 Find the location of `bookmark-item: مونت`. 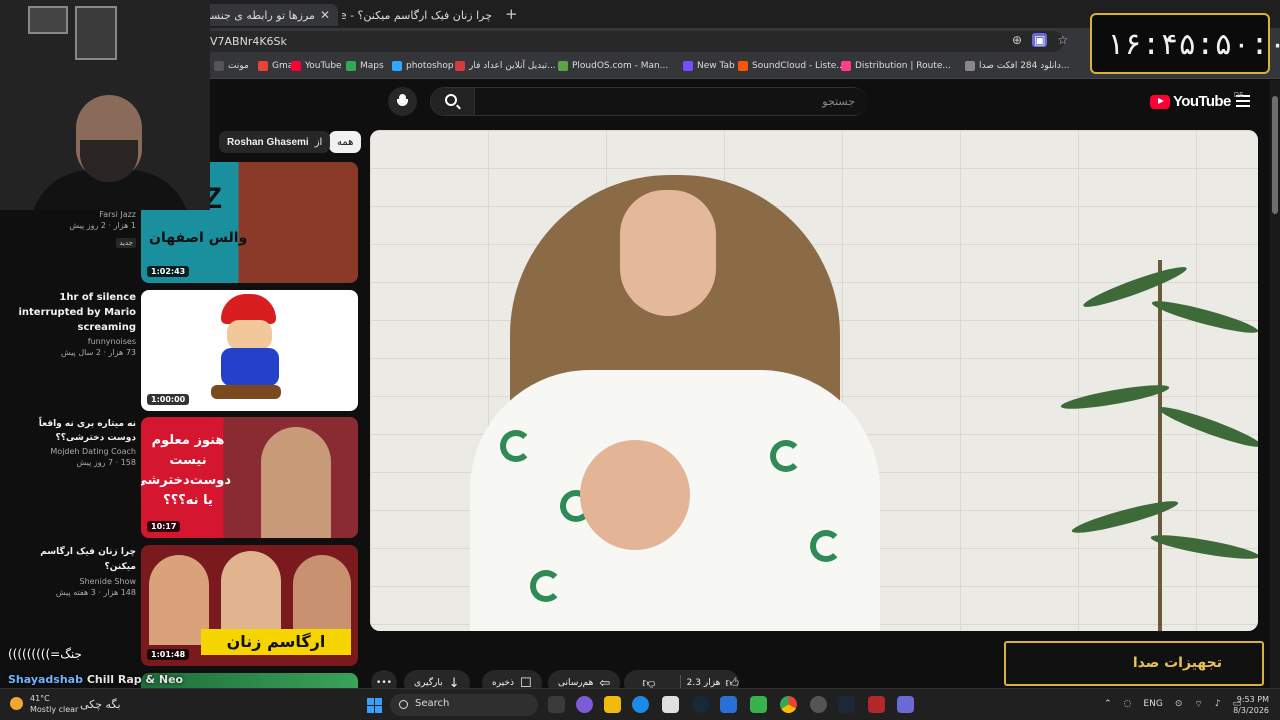

bookmark-item: مونت is located at coordinates (231, 66).